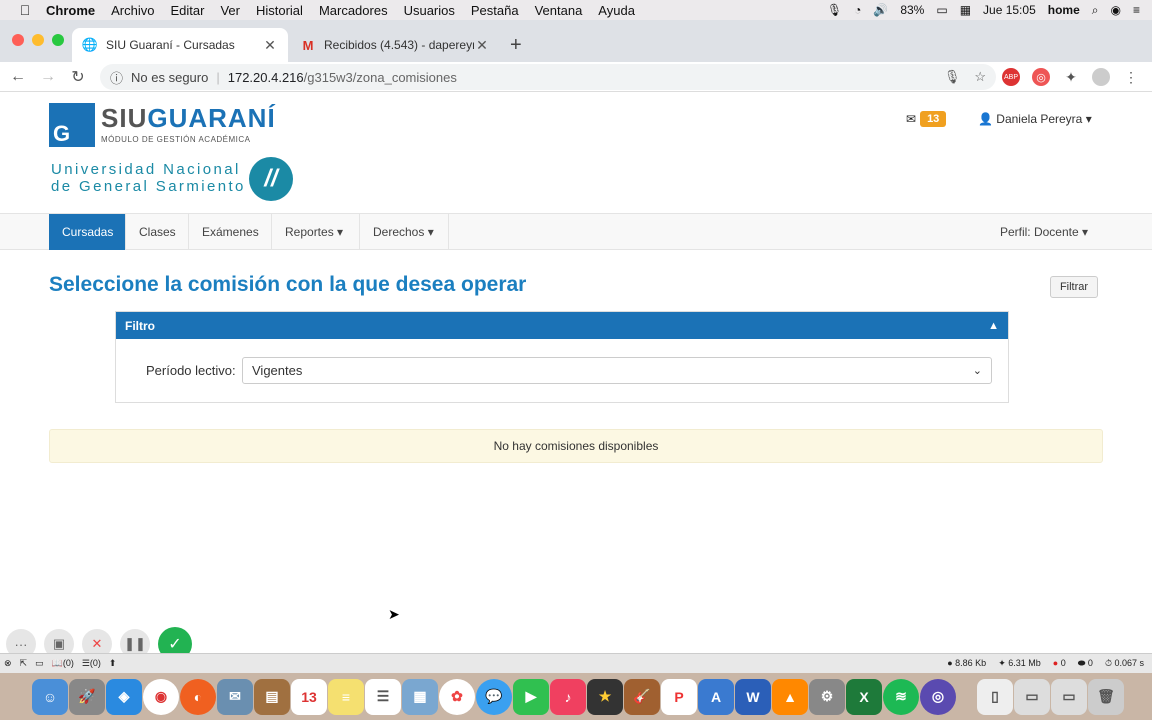 This screenshot has width=1152, height=720. Describe the element at coordinates (38, 40) in the screenshot. I see `minimize-window-button` at that location.